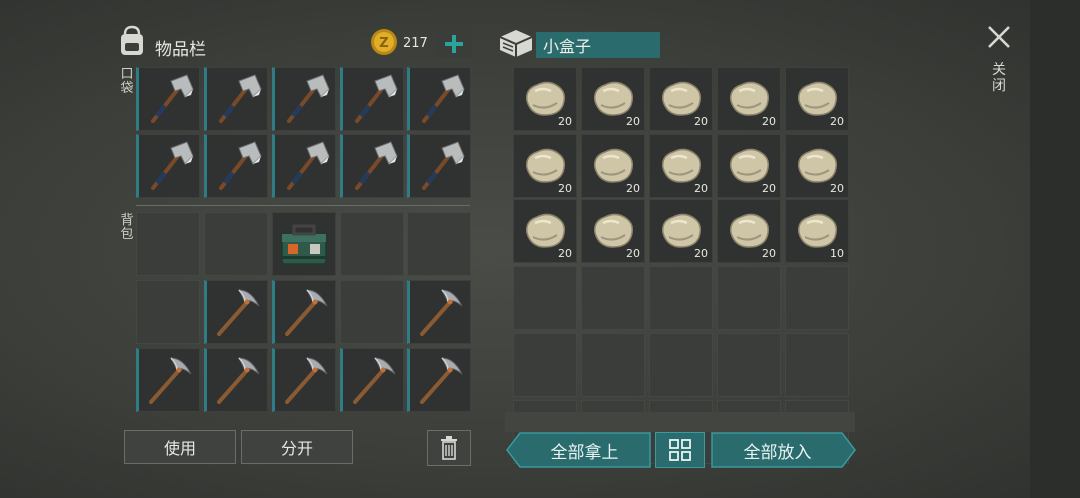 The height and width of the screenshot is (498, 1080). I want to click on trash-button, so click(449, 448).